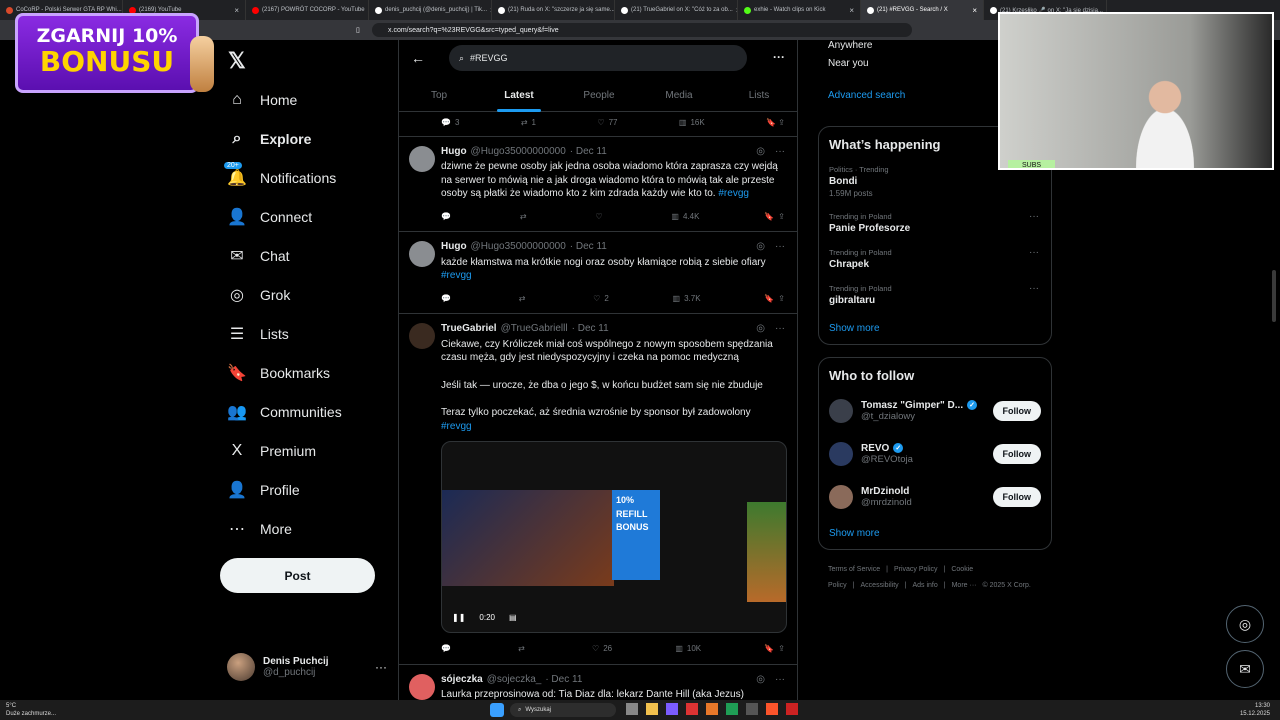 The height and width of the screenshot is (720, 1280). I want to click on like-button: ♡ 26, so click(602, 649).